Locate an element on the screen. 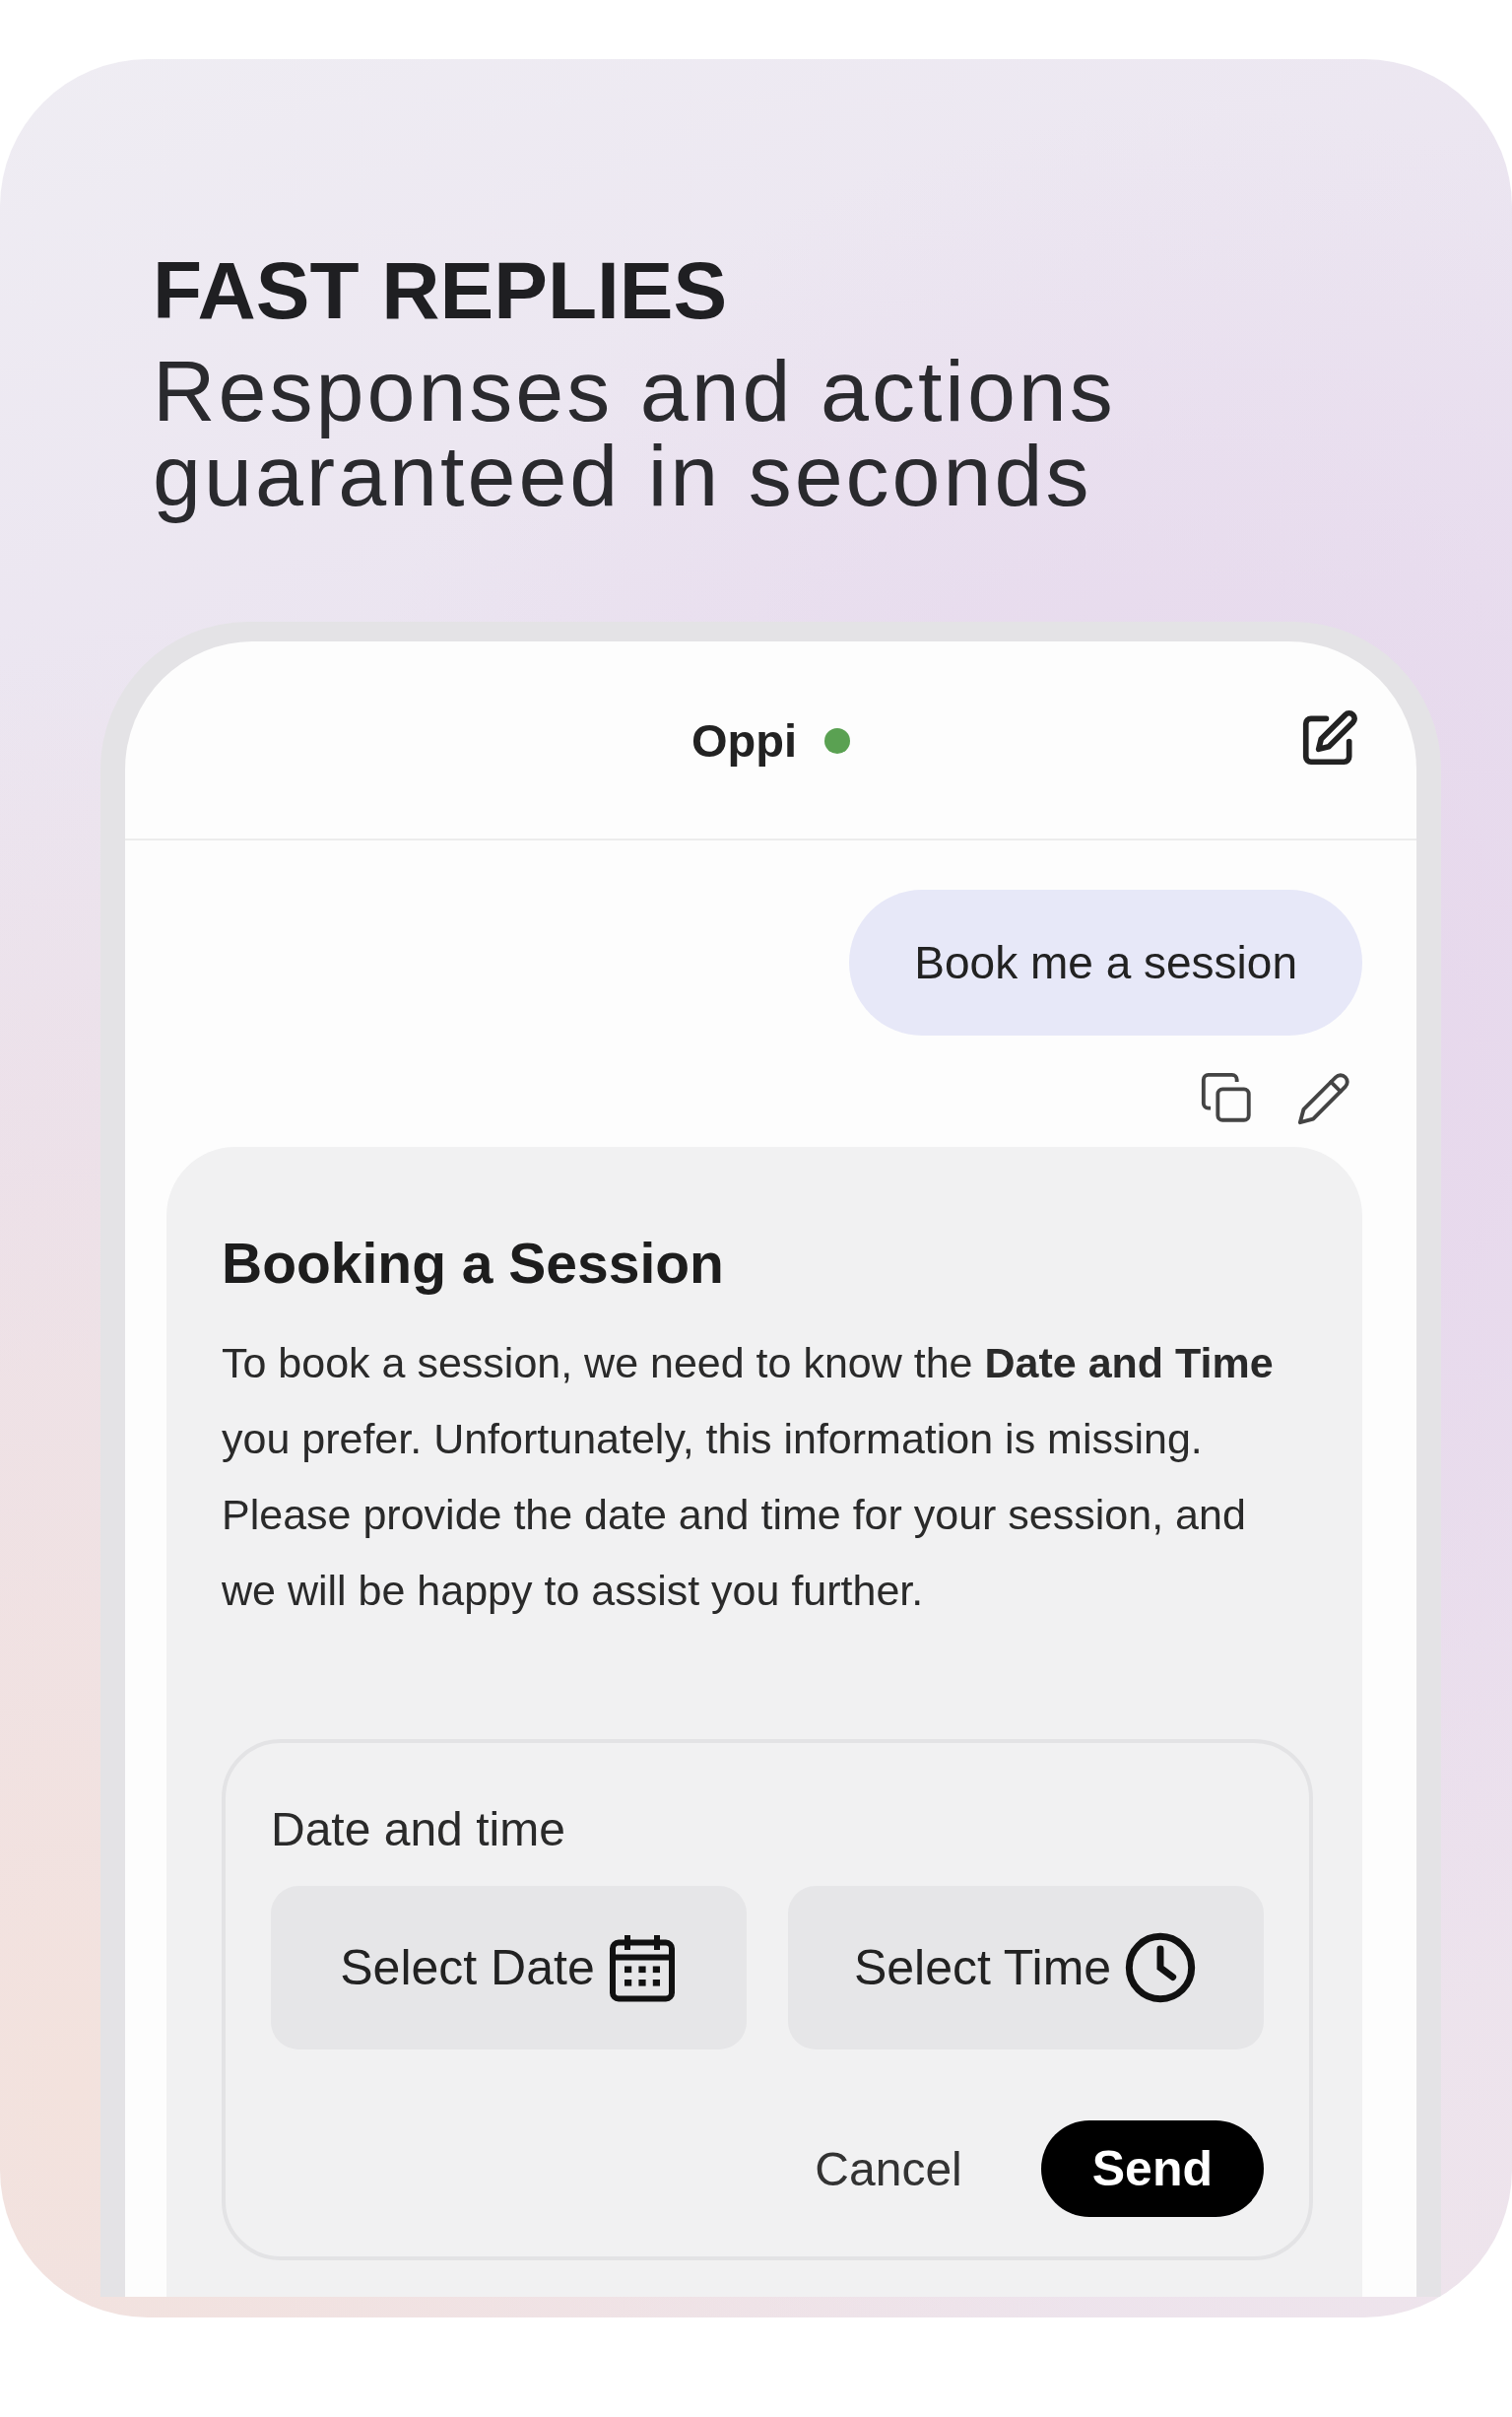 This screenshot has width=1512, height=2417. user-message: Book me a session is located at coordinates (1105, 963).